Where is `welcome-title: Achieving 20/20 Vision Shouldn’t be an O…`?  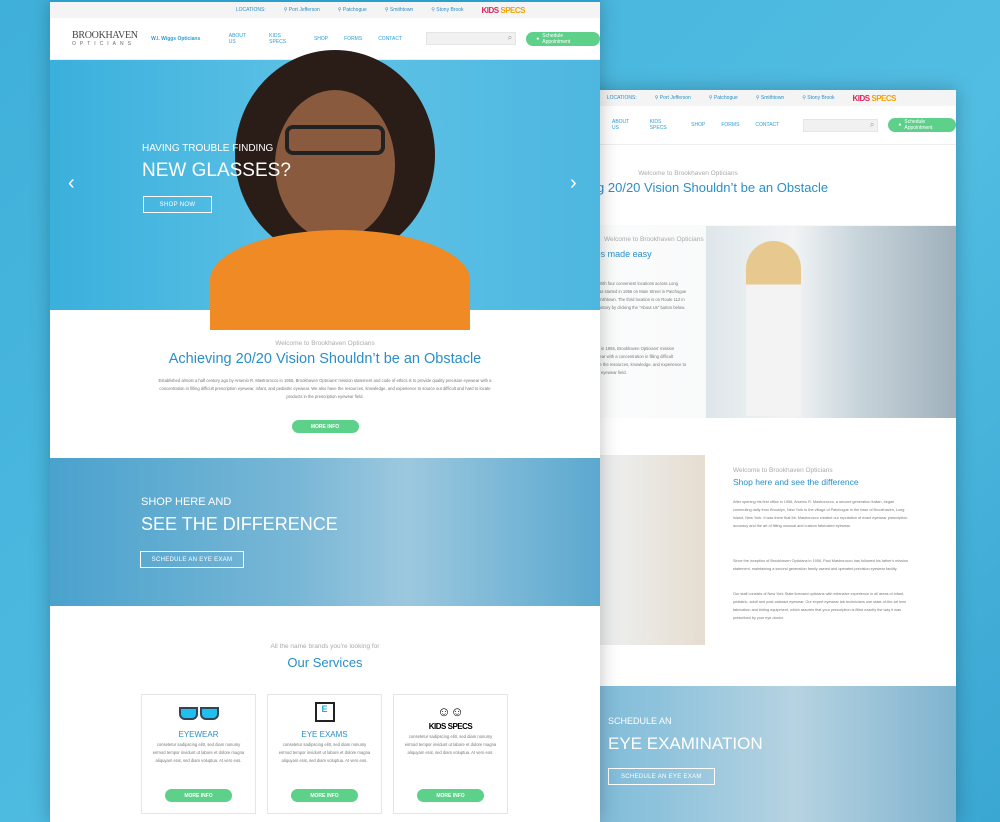 welcome-title: Achieving 20/20 Vision Shouldn’t be an O… is located at coordinates (325, 359).